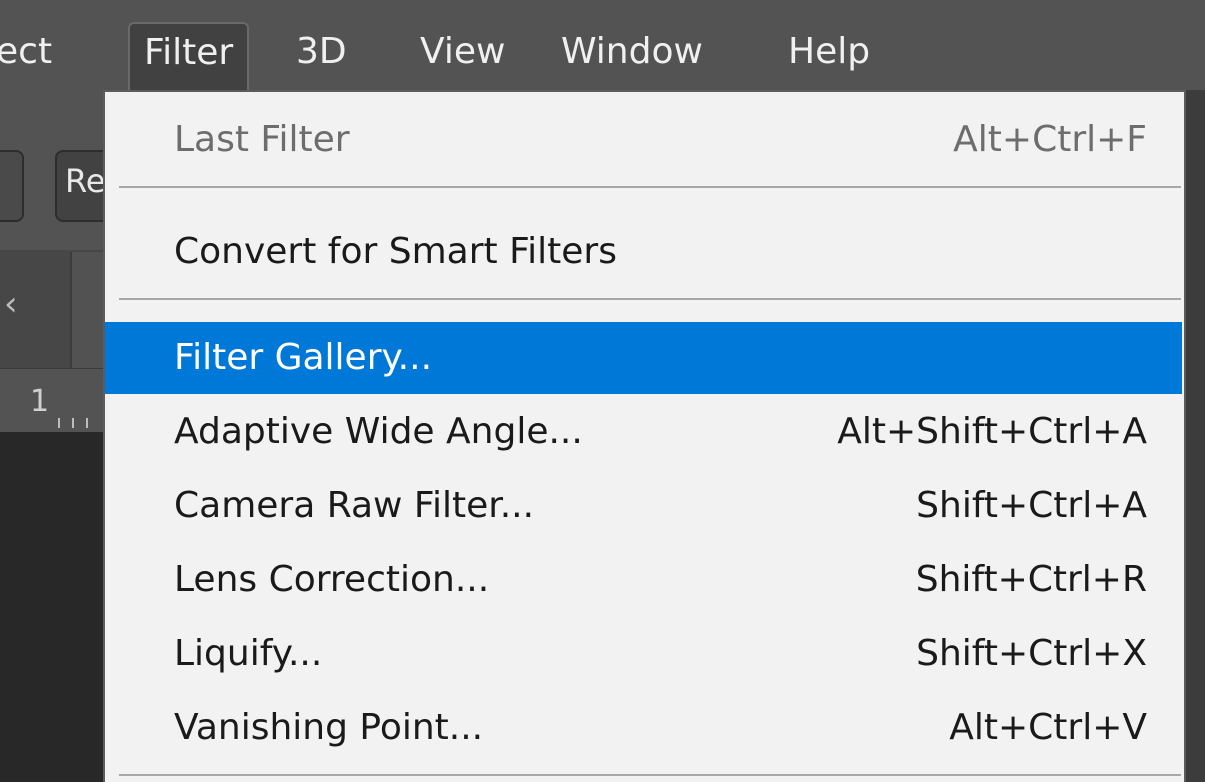 The image size is (1205, 782). Describe the element at coordinates (632, 52) in the screenshot. I see `menu-window: Window` at that location.